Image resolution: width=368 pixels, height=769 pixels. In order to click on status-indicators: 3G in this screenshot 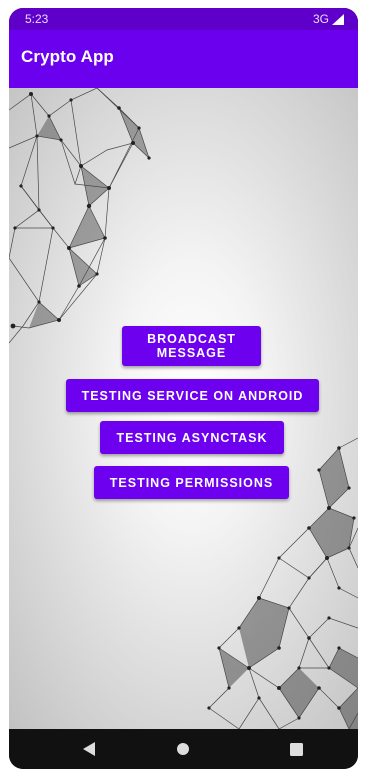, I will do `click(328, 19)`.